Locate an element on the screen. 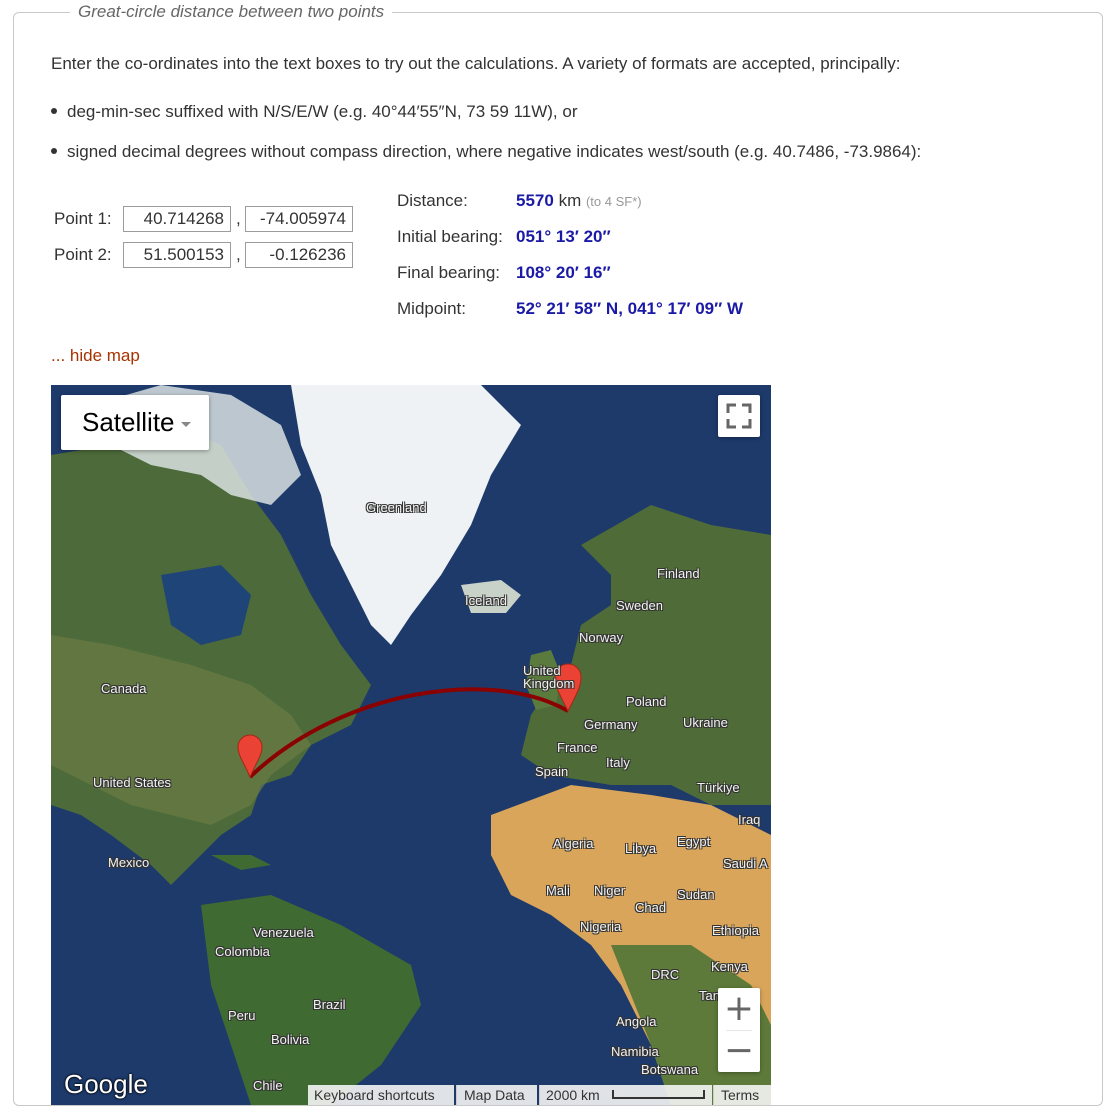 This screenshot has width=1117, height=1119. map-type-button: Satellite is located at coordinates (135, 422).